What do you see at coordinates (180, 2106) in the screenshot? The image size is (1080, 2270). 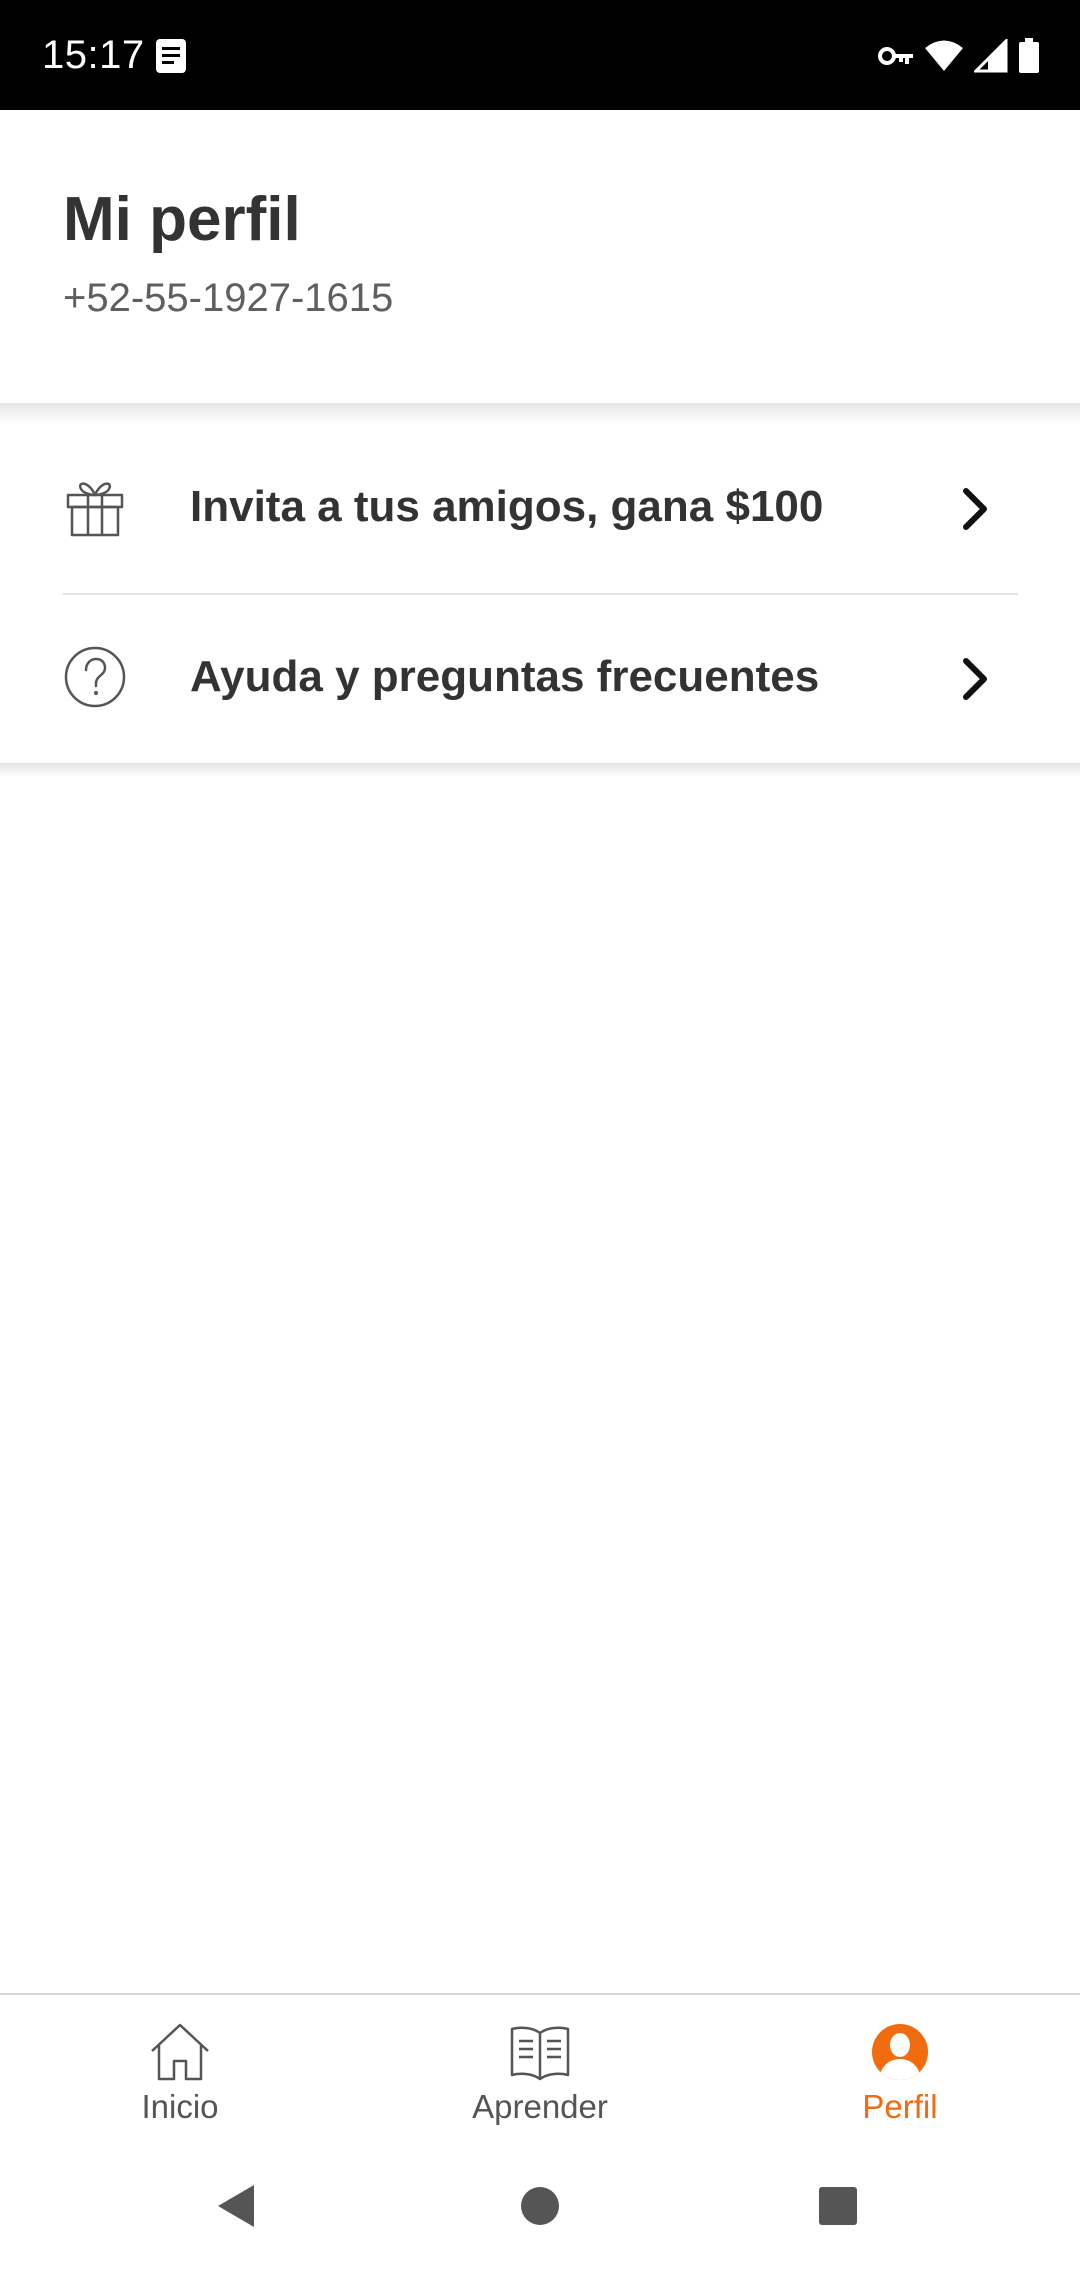 I see `nav-inicio-label: Inicio` at bounding box center [180, 2106].